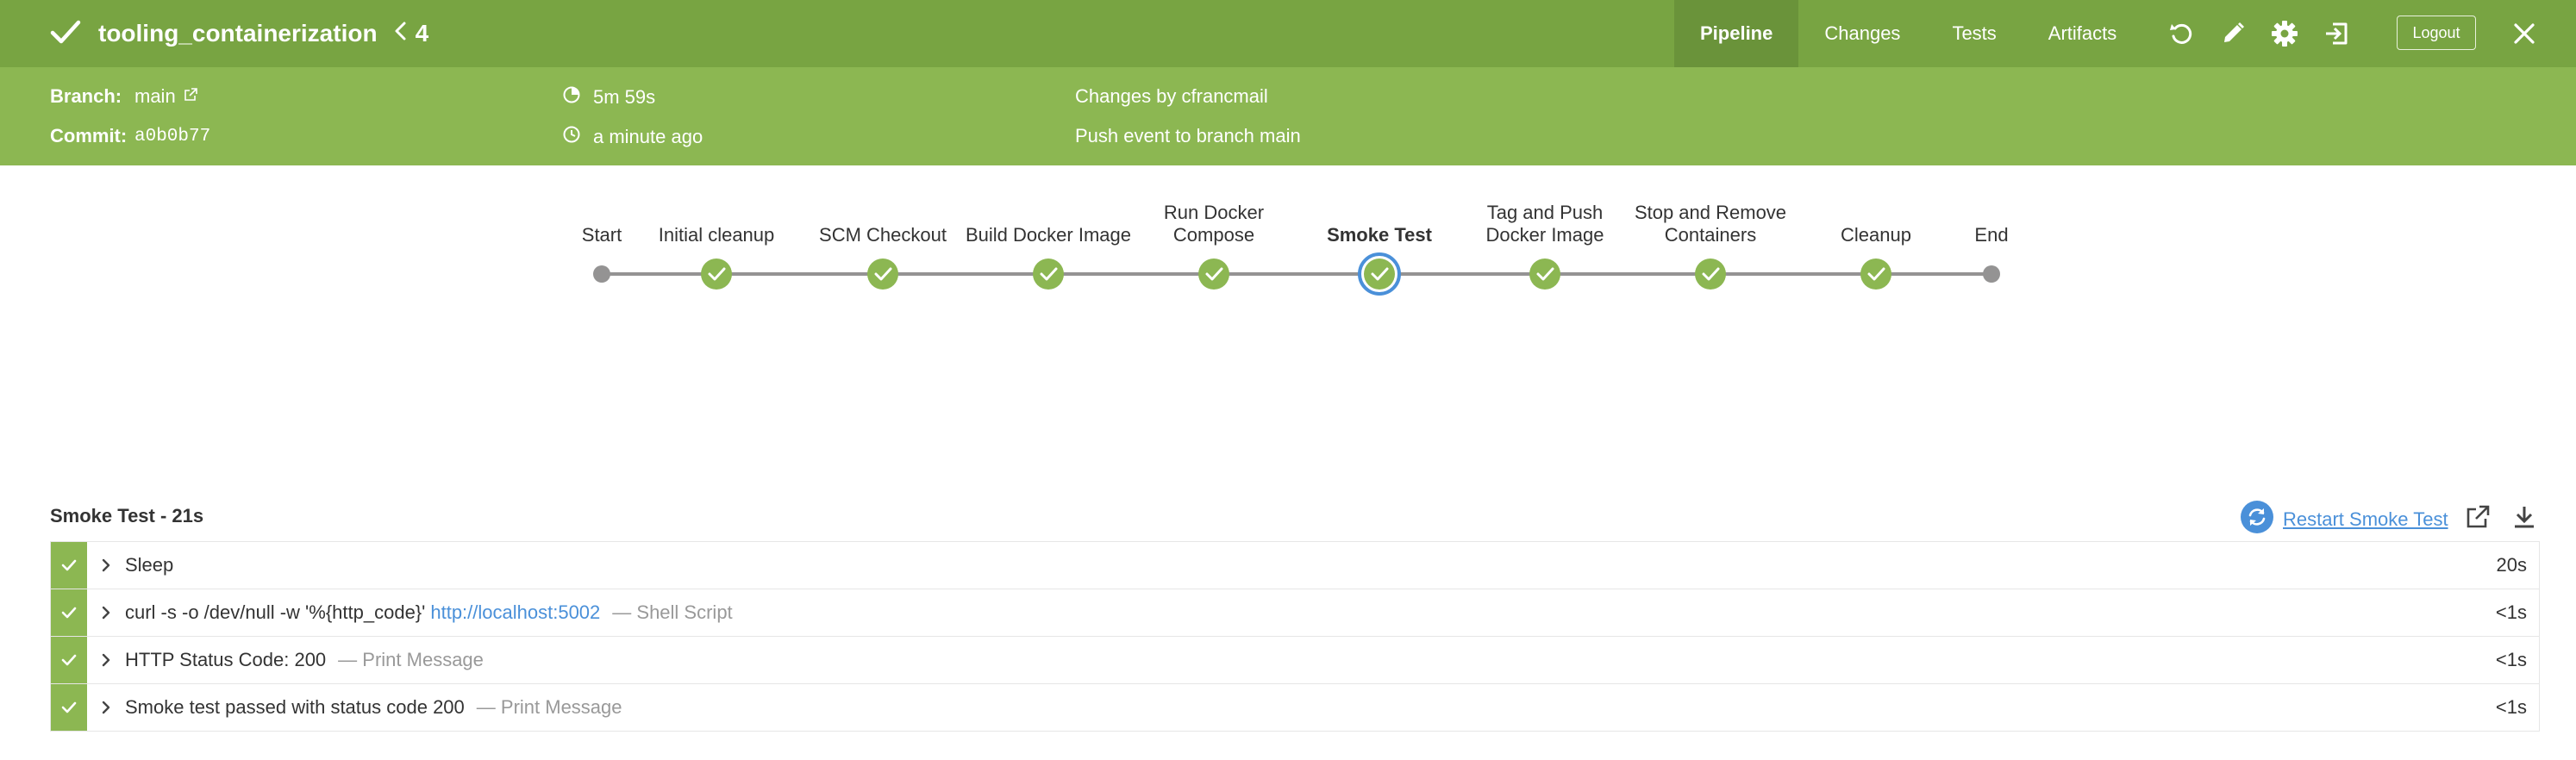 This screenshot has height=760, width=2576. I want to click on clock-icon, so click(571, 137).